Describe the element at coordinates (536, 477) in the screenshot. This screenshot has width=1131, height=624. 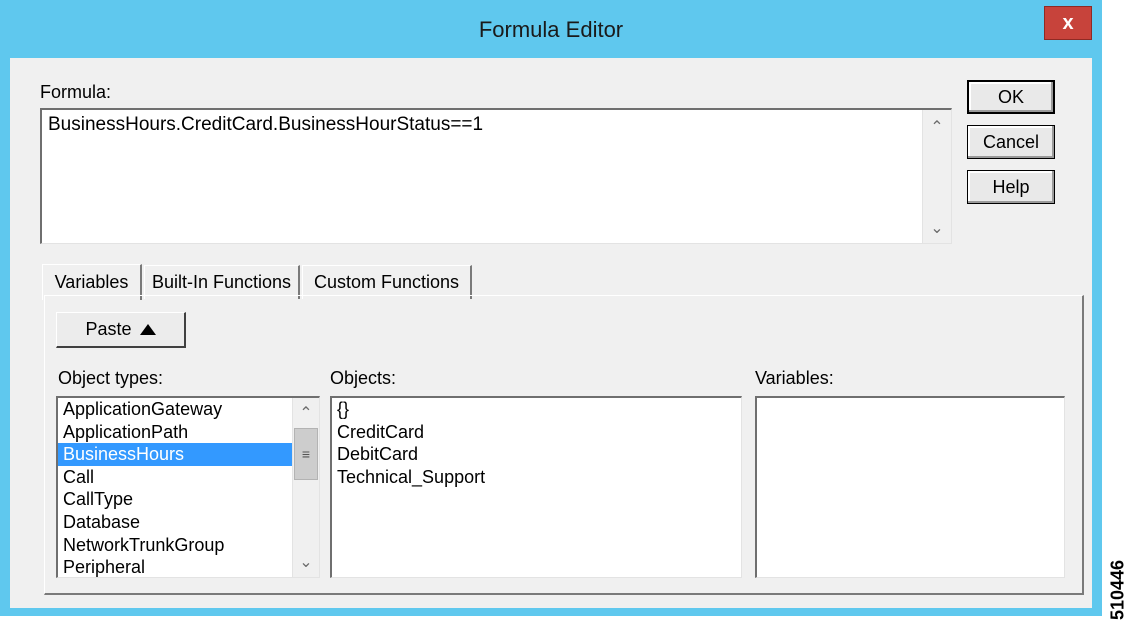
I see `list-item: Technical_Support` at that location.